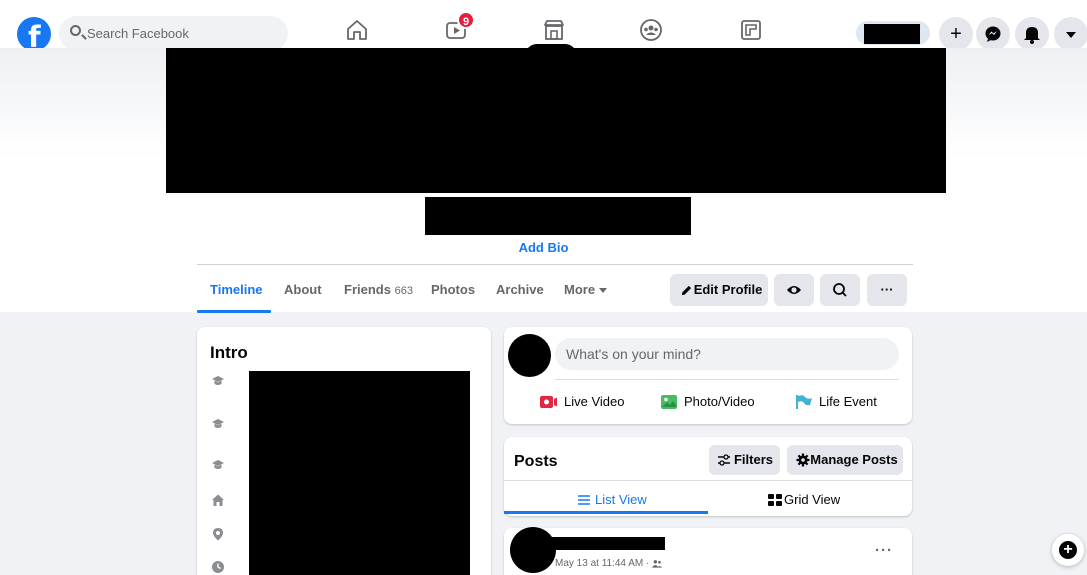 The image size is (1087, 575). Describe the element at coordinates (236, 289) in the screenshot. I see `tab-timeline: Timeline` at that location.